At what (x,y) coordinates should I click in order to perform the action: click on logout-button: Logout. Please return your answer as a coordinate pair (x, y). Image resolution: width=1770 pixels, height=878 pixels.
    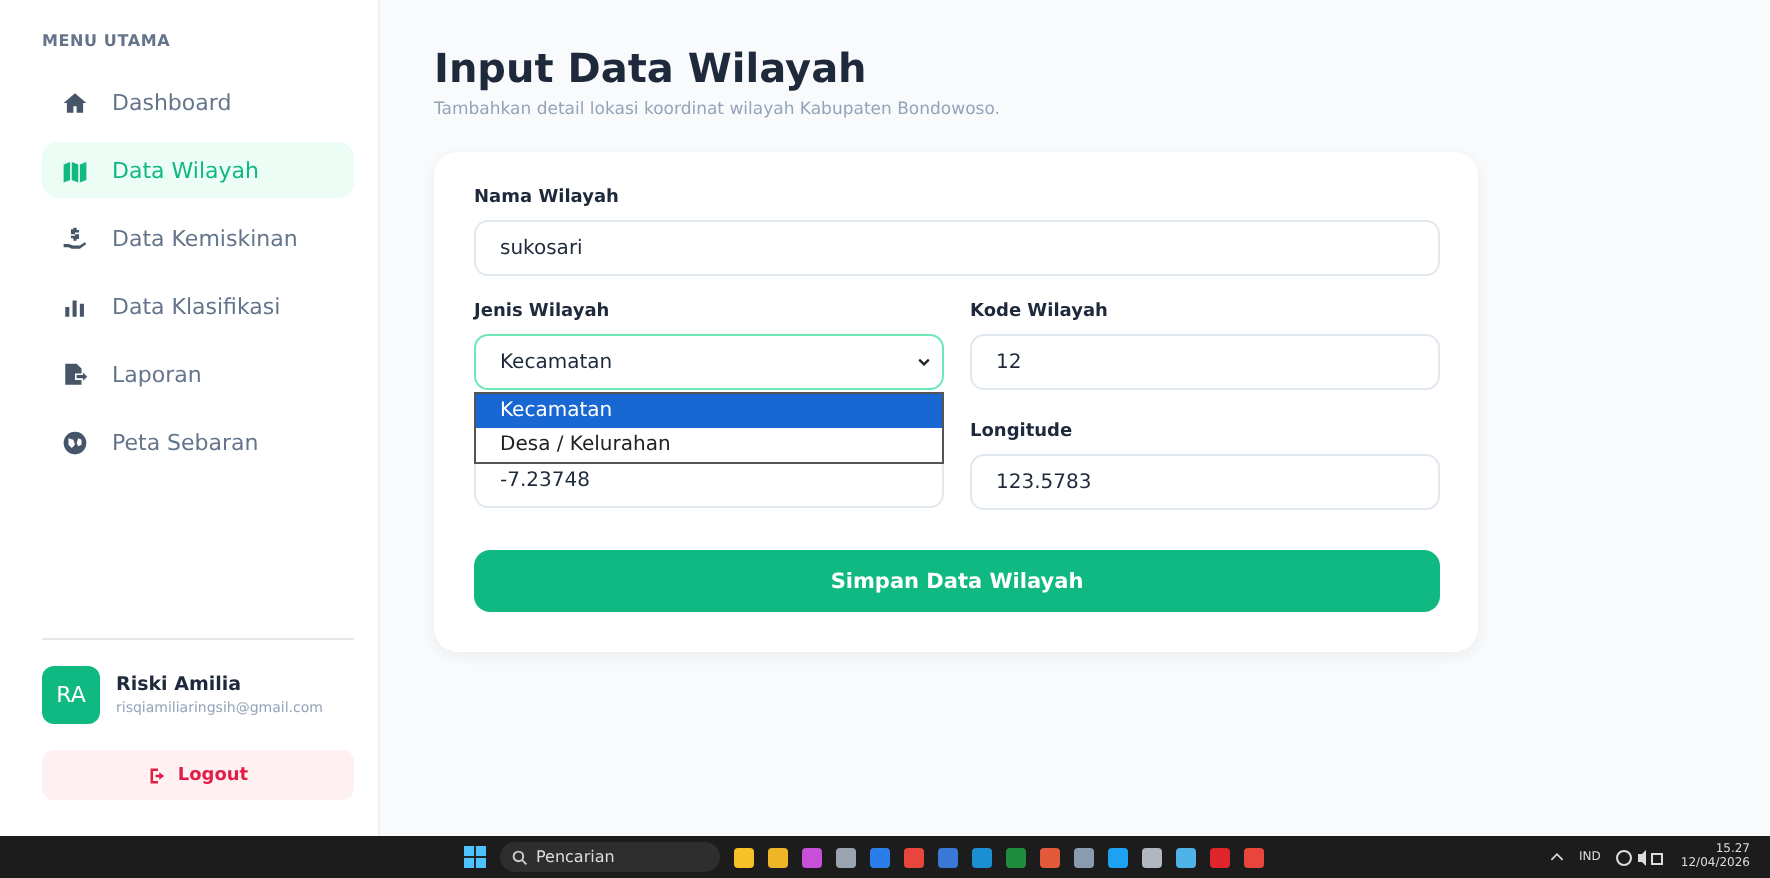
    Looking at the image, I should click on (198, 775).